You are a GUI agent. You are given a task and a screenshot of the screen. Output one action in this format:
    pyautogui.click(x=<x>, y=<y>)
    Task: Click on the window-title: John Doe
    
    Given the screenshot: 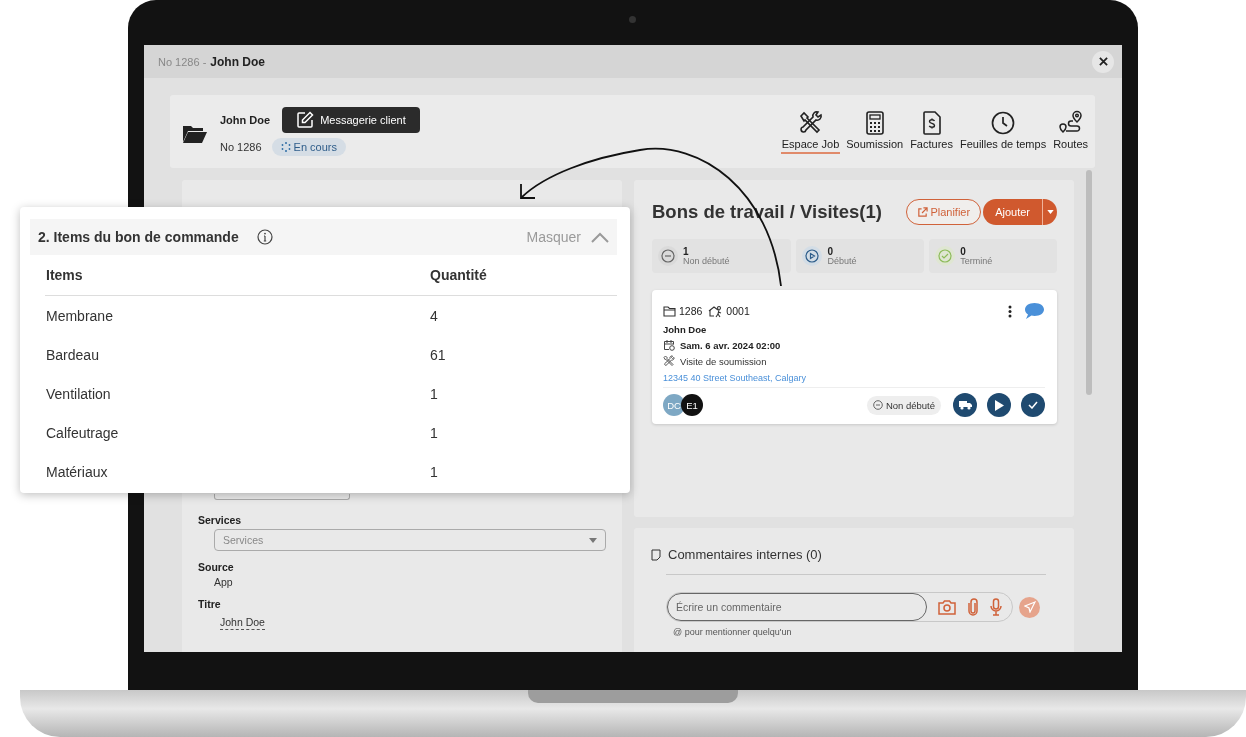 What is the action you would take?
    pyautogui.click(x=237, y=61)
    